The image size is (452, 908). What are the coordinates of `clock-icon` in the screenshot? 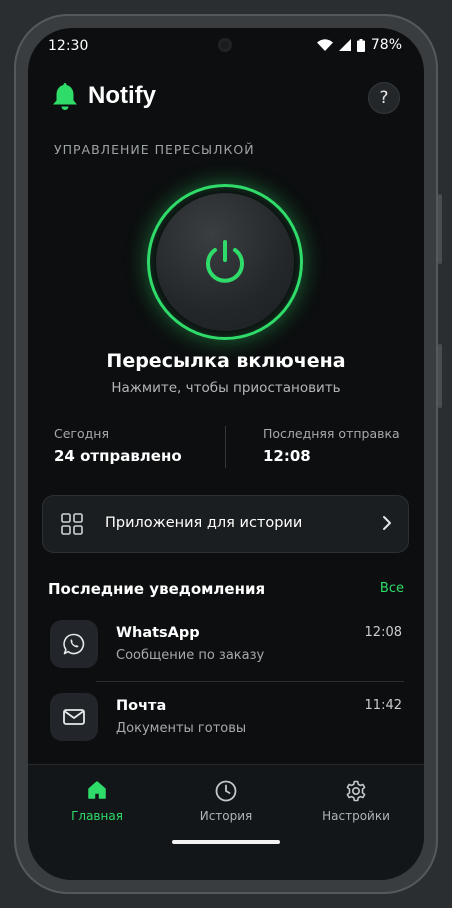 It's located at (226, 791).